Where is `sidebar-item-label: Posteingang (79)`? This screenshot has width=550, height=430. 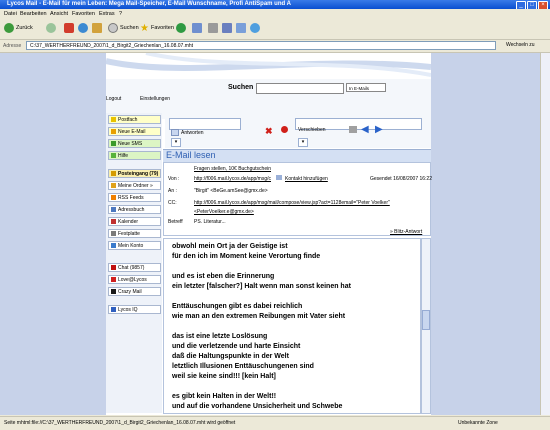 sidebar-item-label: Posteingang (79) is located at coordinates (138, 173).